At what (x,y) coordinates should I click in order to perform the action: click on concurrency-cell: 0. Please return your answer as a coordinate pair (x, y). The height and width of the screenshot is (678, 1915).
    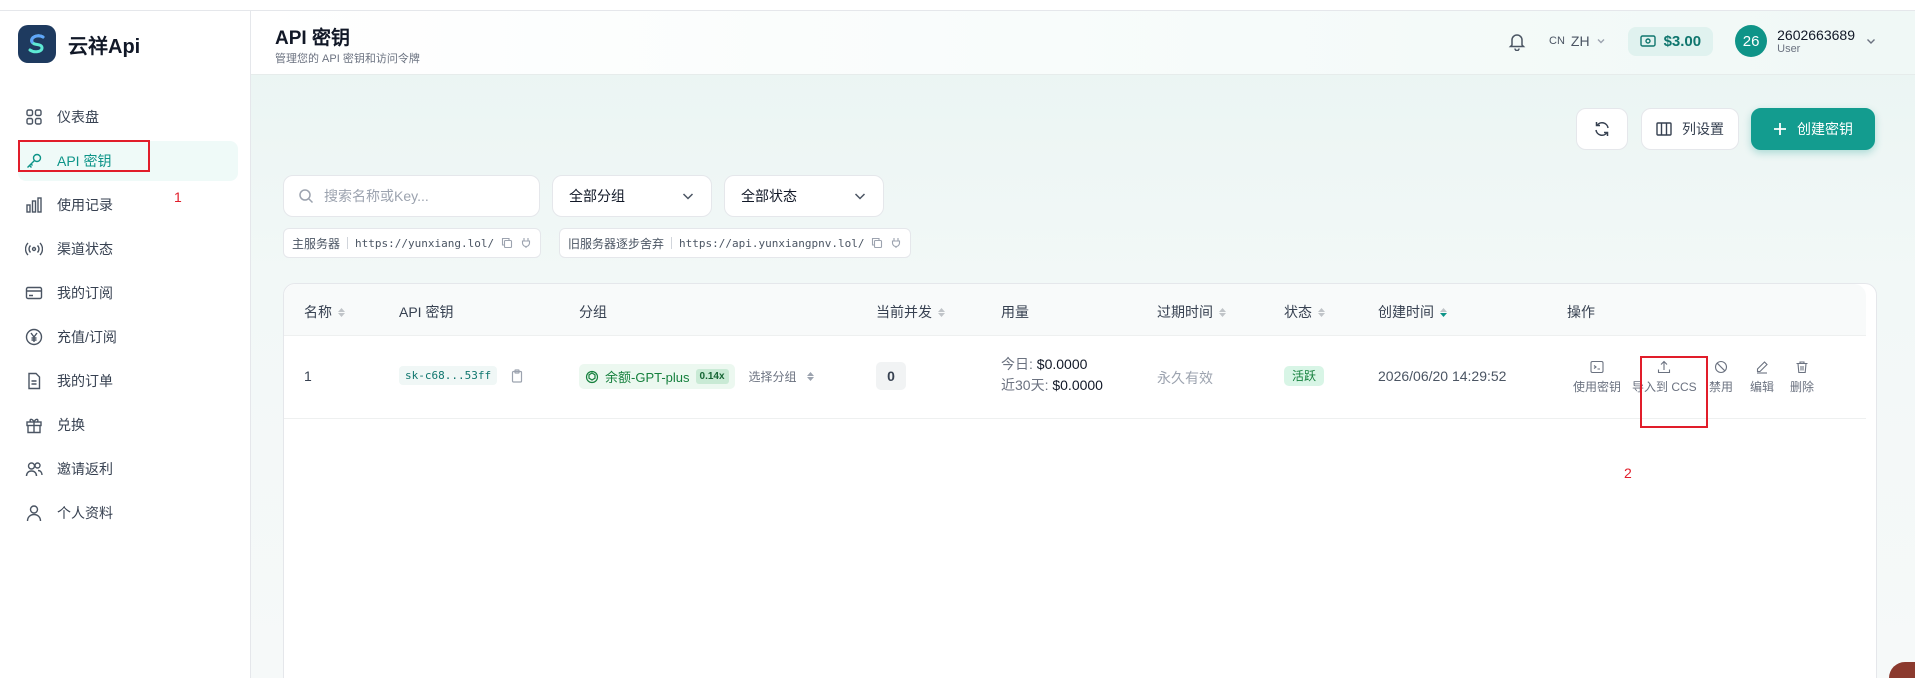
    Looking at the image, I should click on (891, 376).